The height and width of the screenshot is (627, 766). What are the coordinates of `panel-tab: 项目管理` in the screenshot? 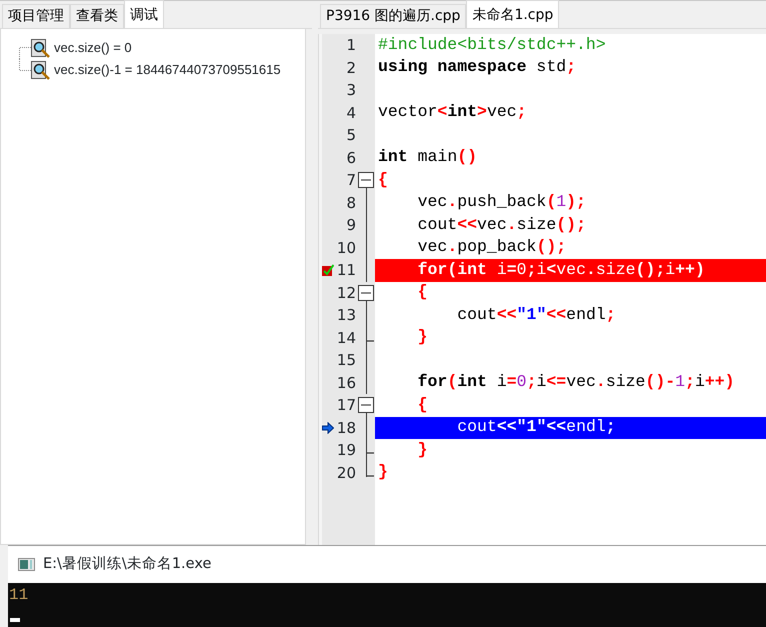 It's located at (36, 16).